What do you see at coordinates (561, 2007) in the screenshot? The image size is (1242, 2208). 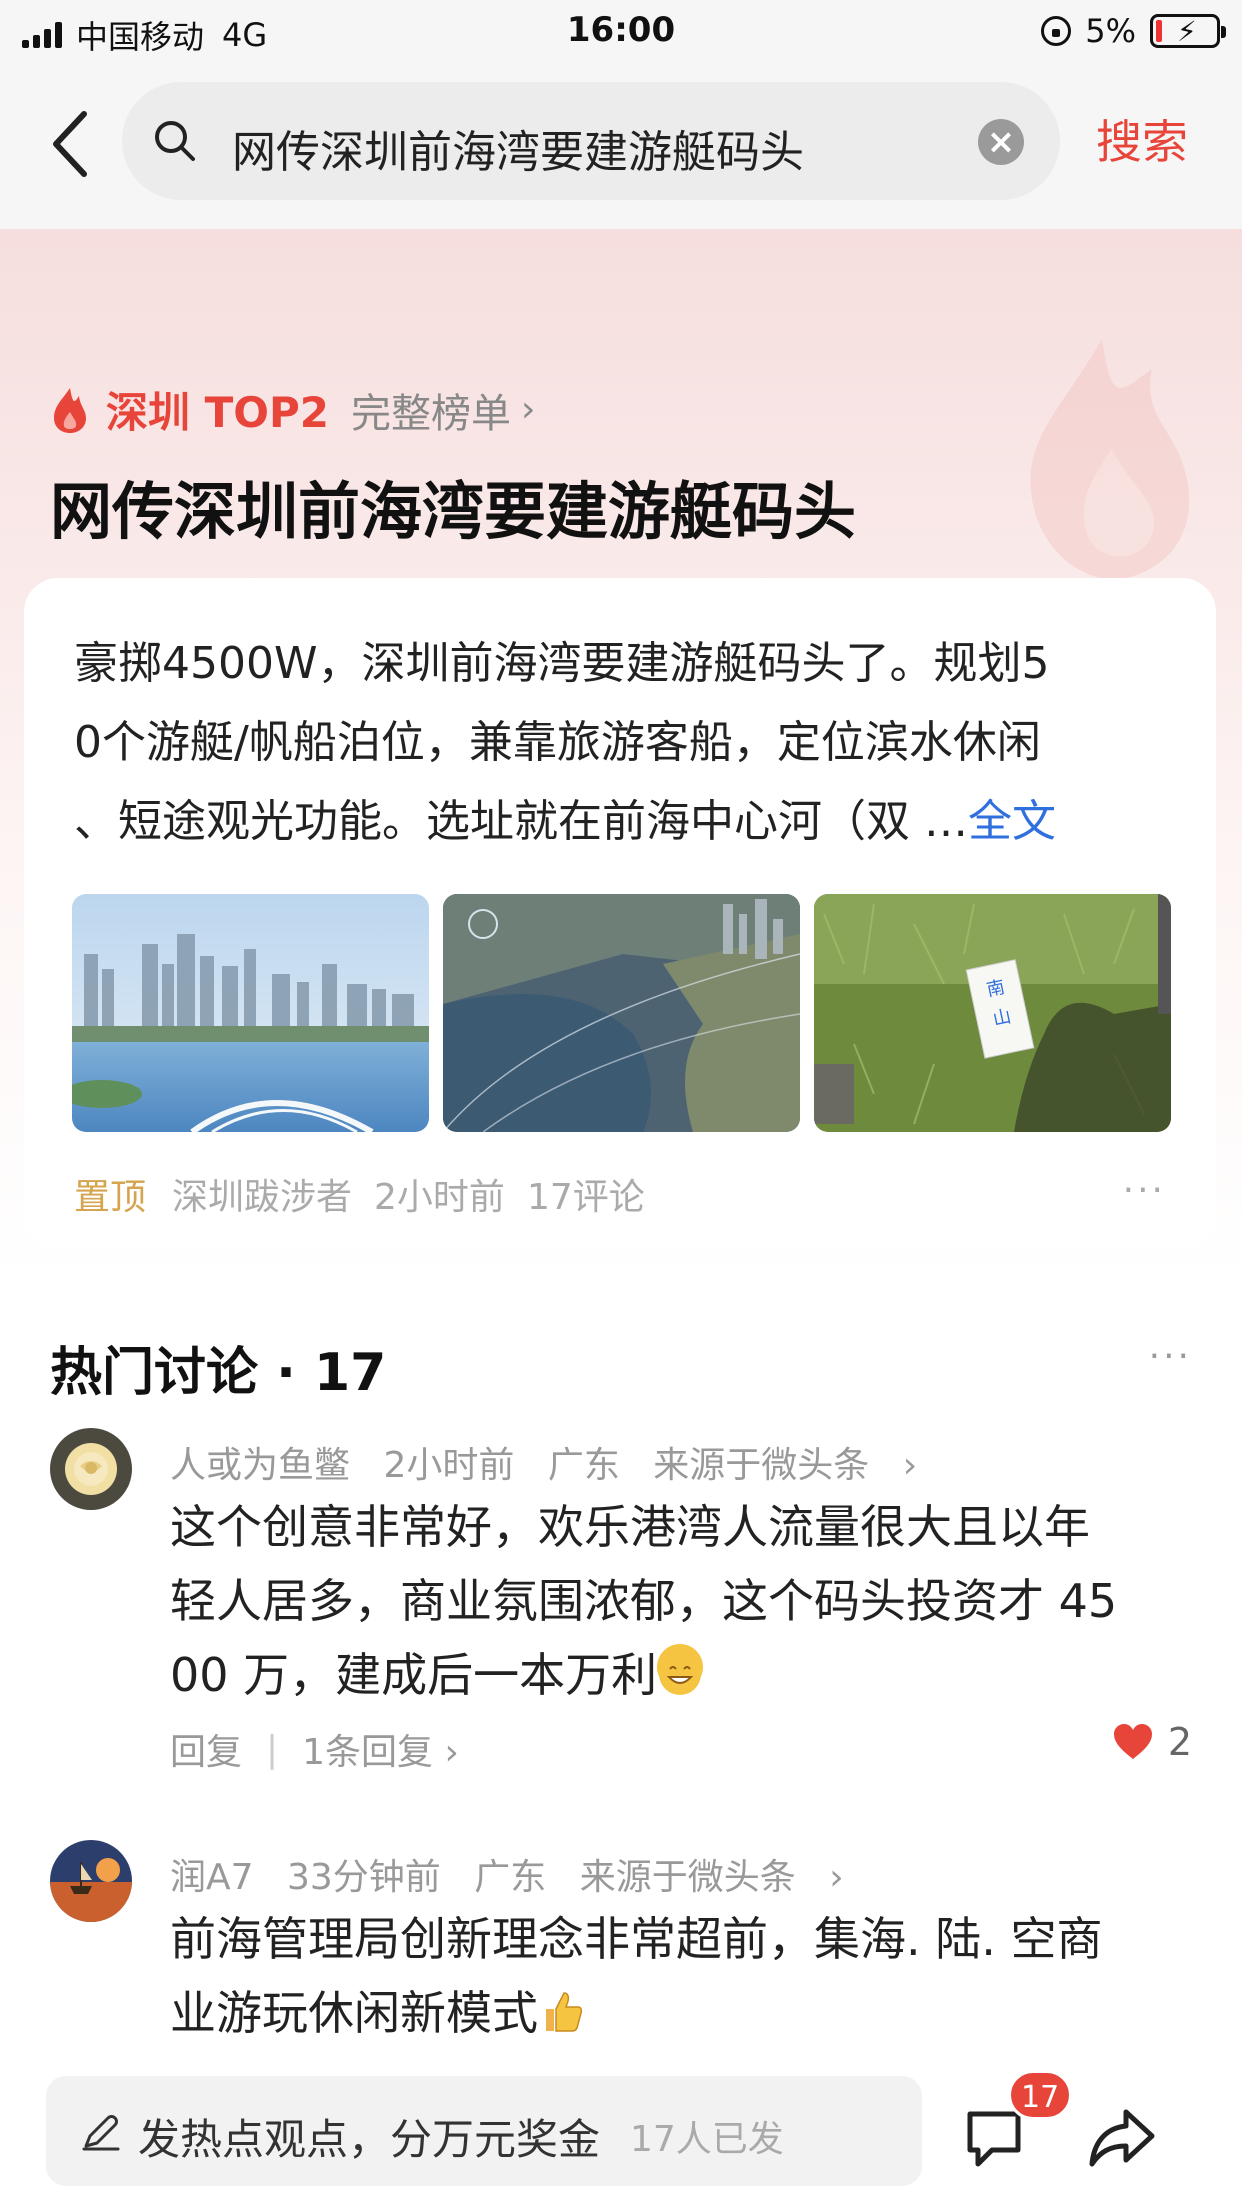 I see `thumbs-up-emoji-icon` at bounding box center [561, 2007].